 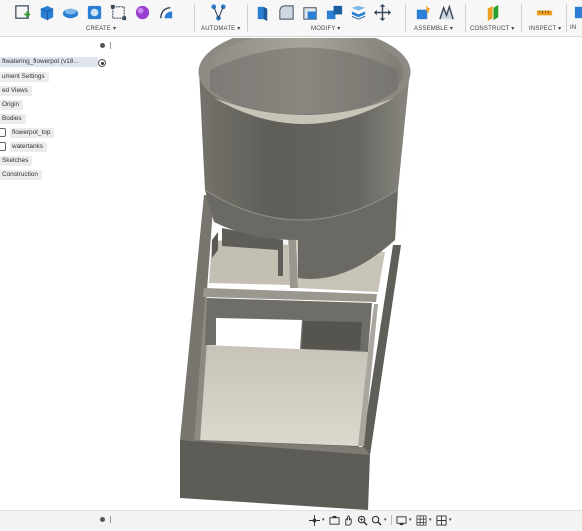 I want to click on modify-menu: MODIFY ▾, so click(x=326, y=28).